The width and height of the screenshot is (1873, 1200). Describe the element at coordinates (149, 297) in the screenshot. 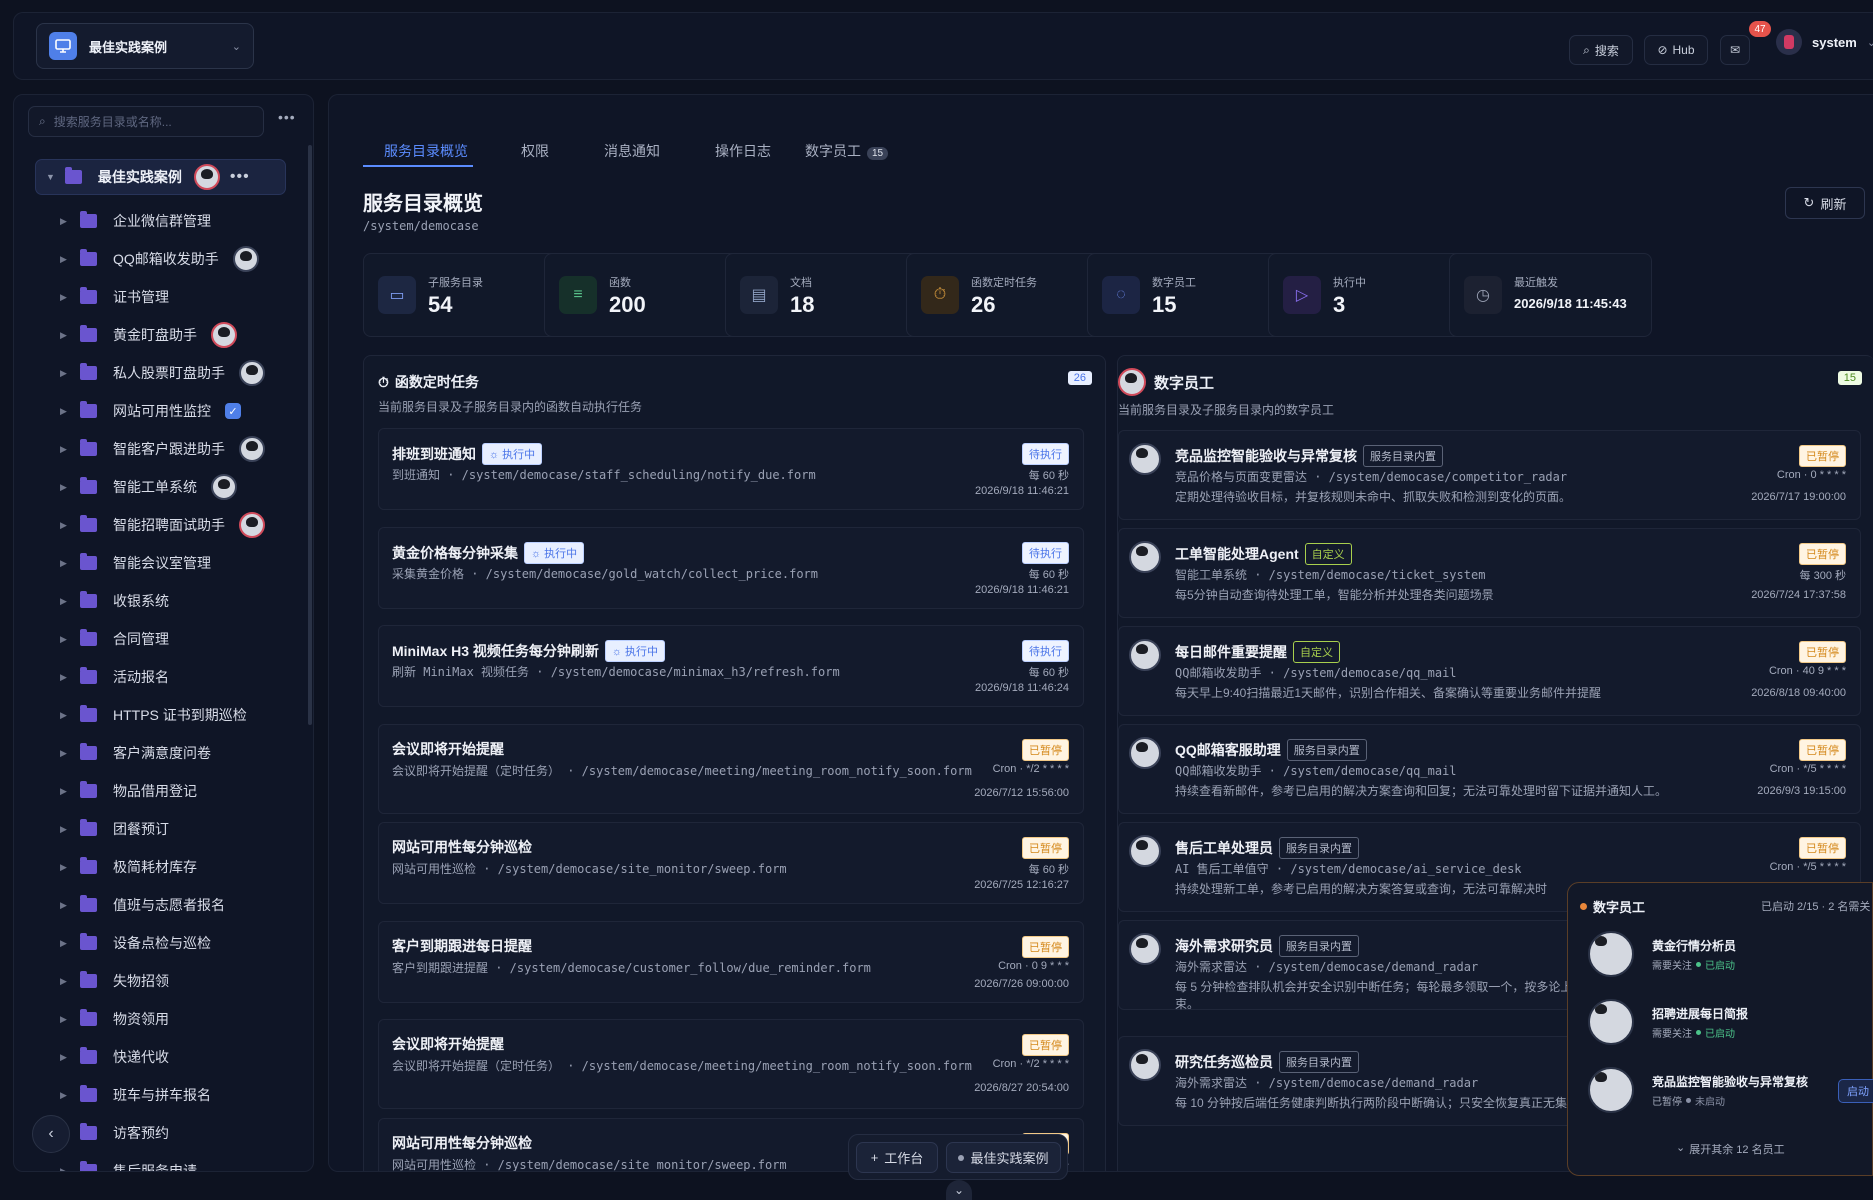

I see `tree-item: ▶ 证书管理` at that location.